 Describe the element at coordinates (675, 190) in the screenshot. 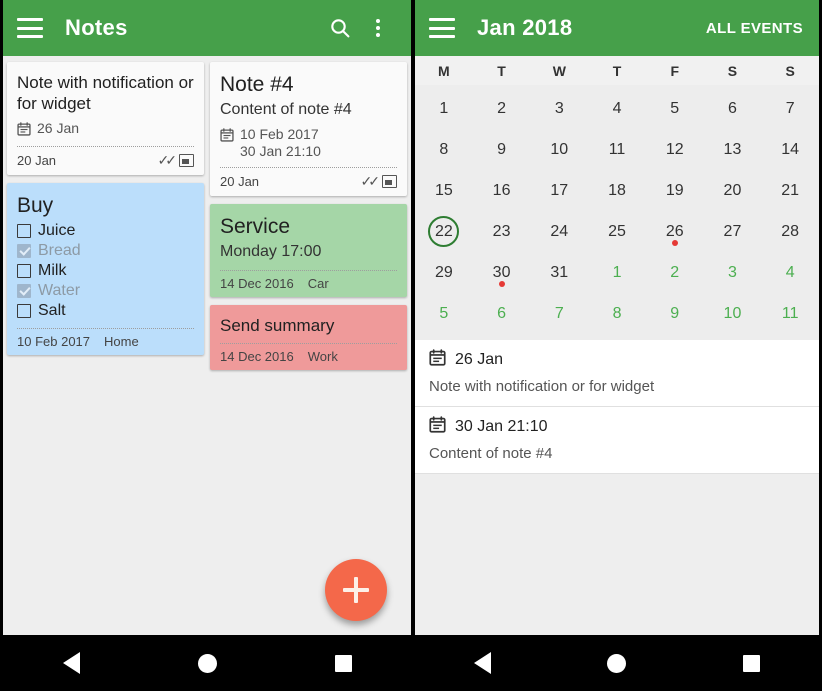

I see `calendar-day-cell: 19` at that location.